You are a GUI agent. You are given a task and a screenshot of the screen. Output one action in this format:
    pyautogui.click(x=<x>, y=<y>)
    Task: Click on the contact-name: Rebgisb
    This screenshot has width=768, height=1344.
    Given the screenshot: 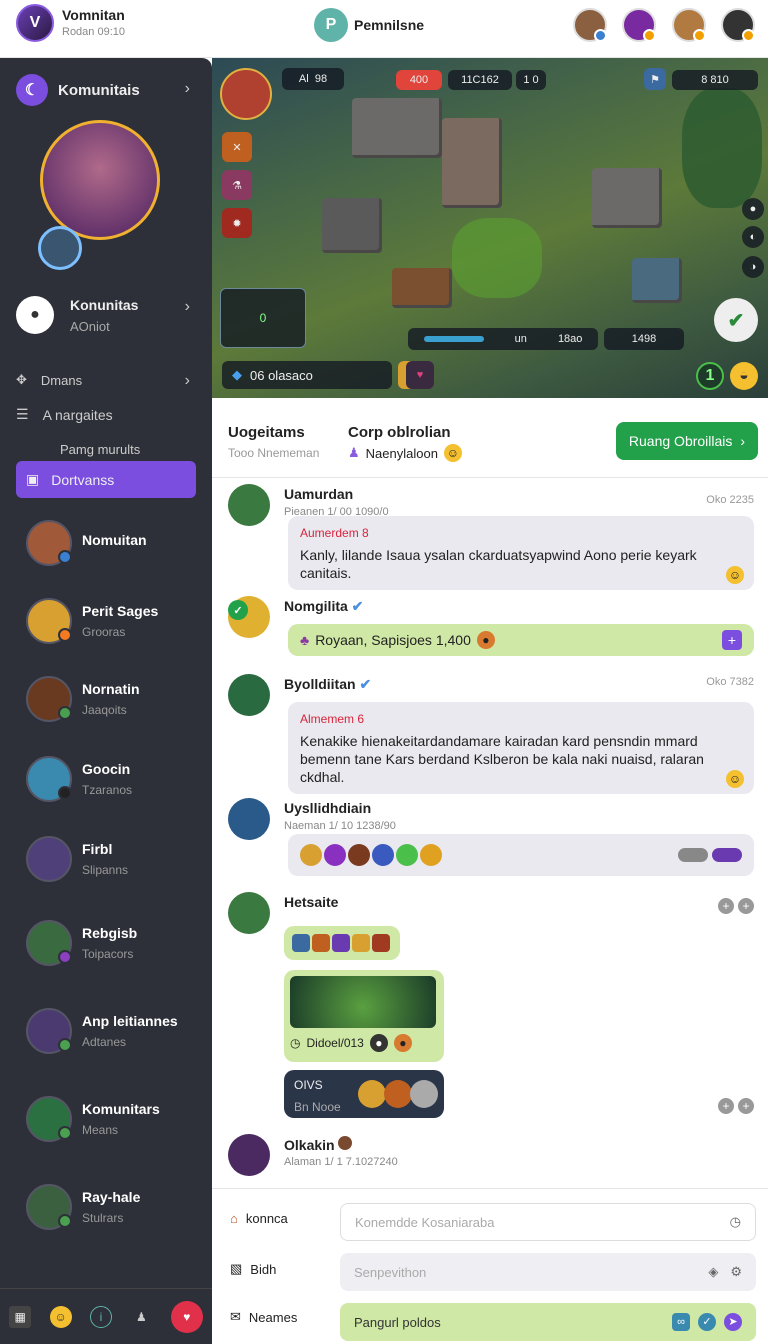 What is the action you would take?
    pyautogui.click(x=110, y=933)
    